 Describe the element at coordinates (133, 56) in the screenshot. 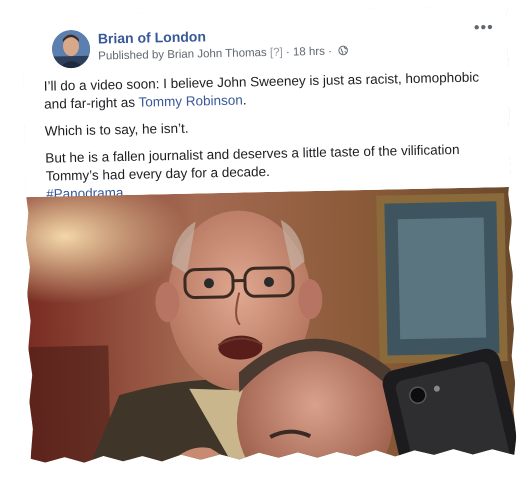

I see `published-by-prefix: Published by` at that location.